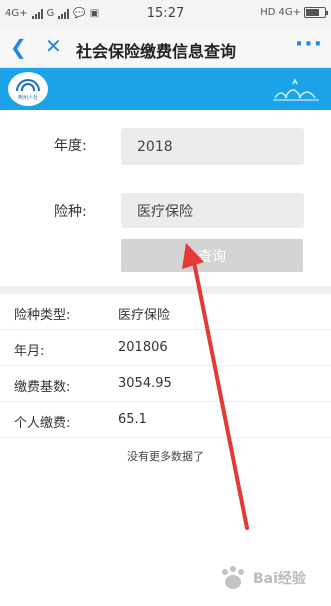 The width and height of the screenshot is (331, 606). I want to click on network-type-3: 4G+, so click(290, 12).